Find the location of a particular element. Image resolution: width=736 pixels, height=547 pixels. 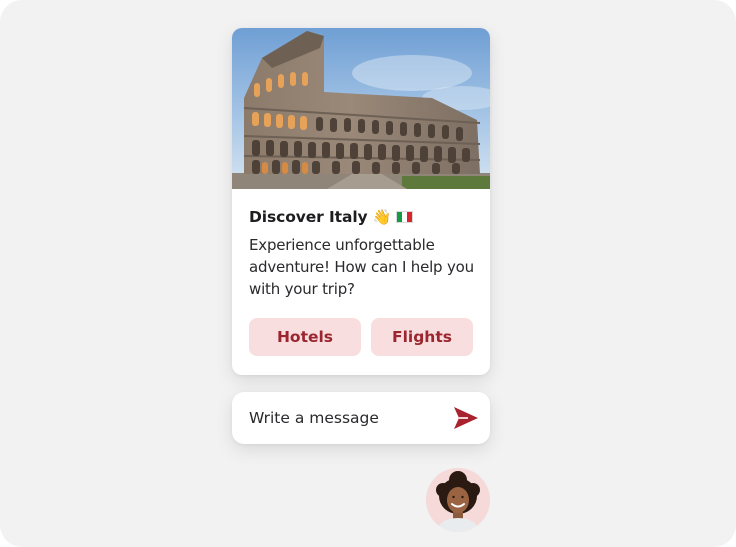

avatar is located at coordinates (458, 500).